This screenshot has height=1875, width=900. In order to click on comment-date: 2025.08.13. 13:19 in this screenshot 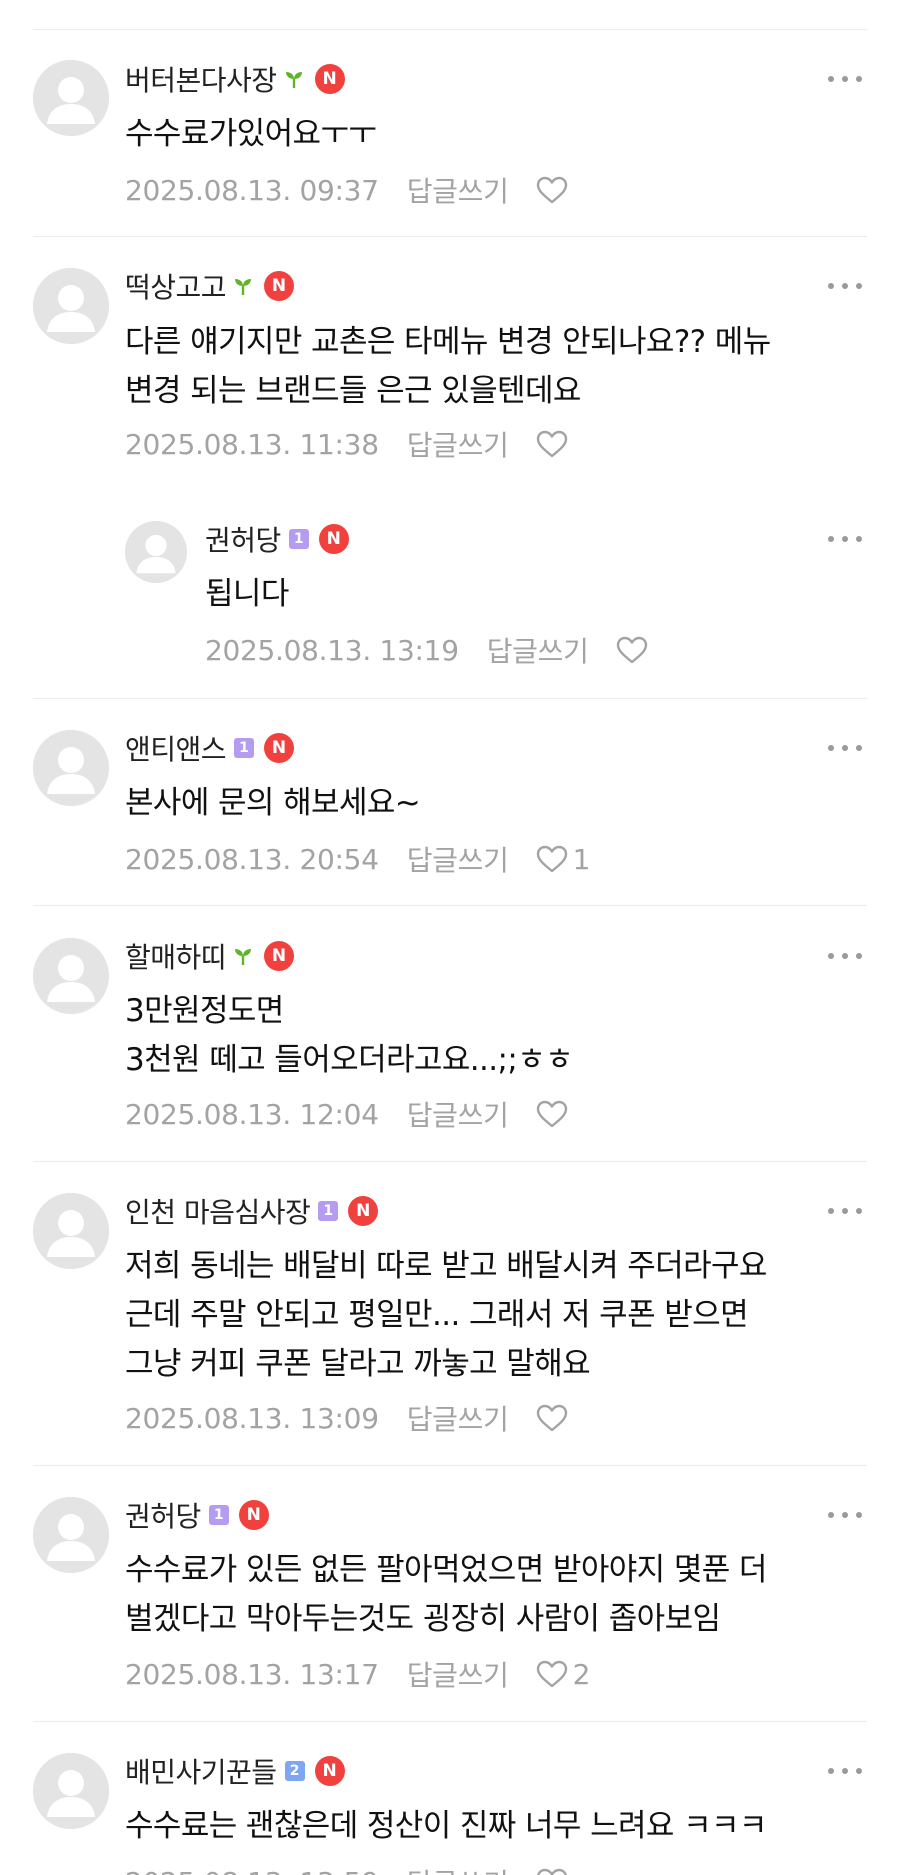, I will do `click(332, 650)`.